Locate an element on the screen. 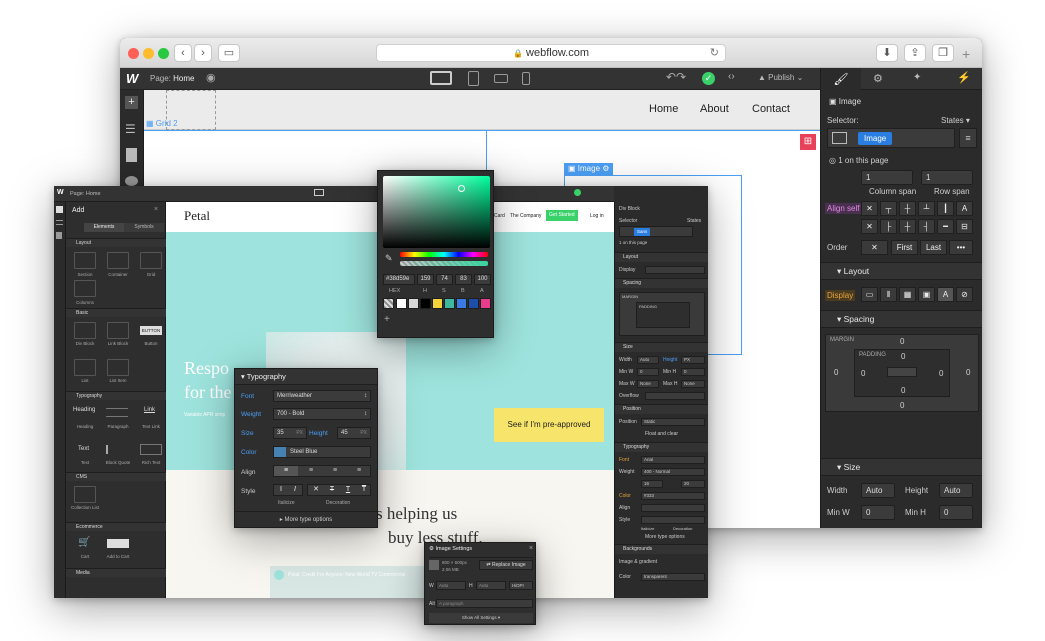  nav-link-about: About is located at coordinates (714, 109).